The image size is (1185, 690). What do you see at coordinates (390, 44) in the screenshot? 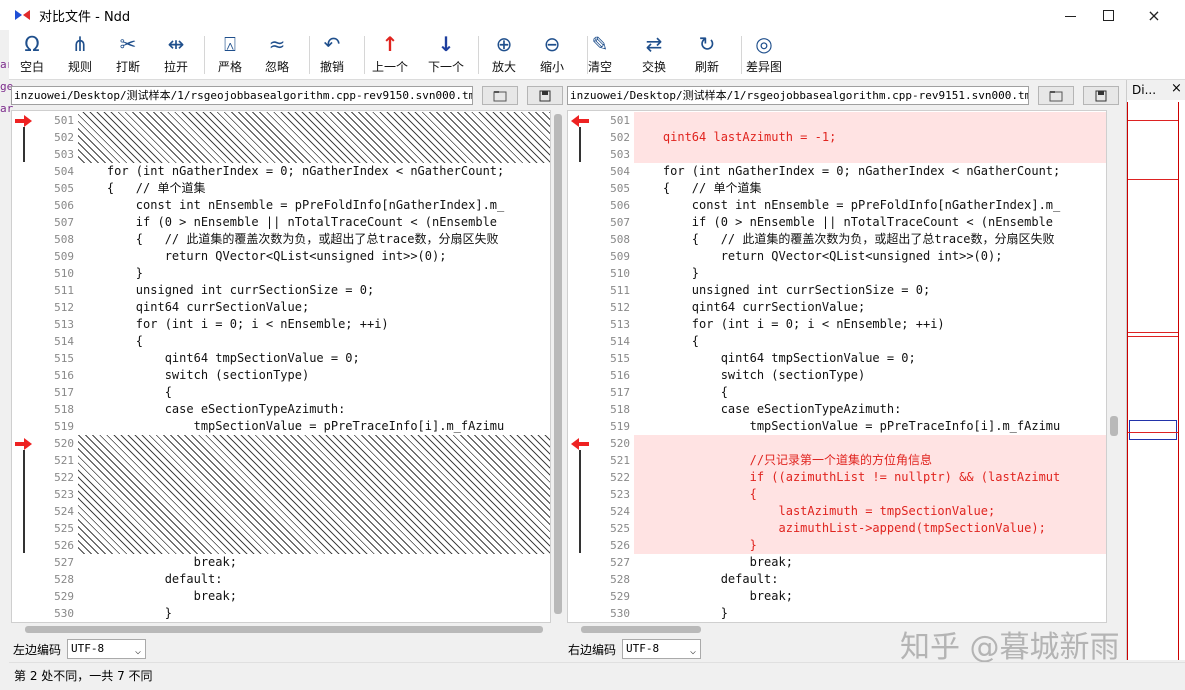
I see `arrow-up-icon: ↑` at bounding box center [390, 44].